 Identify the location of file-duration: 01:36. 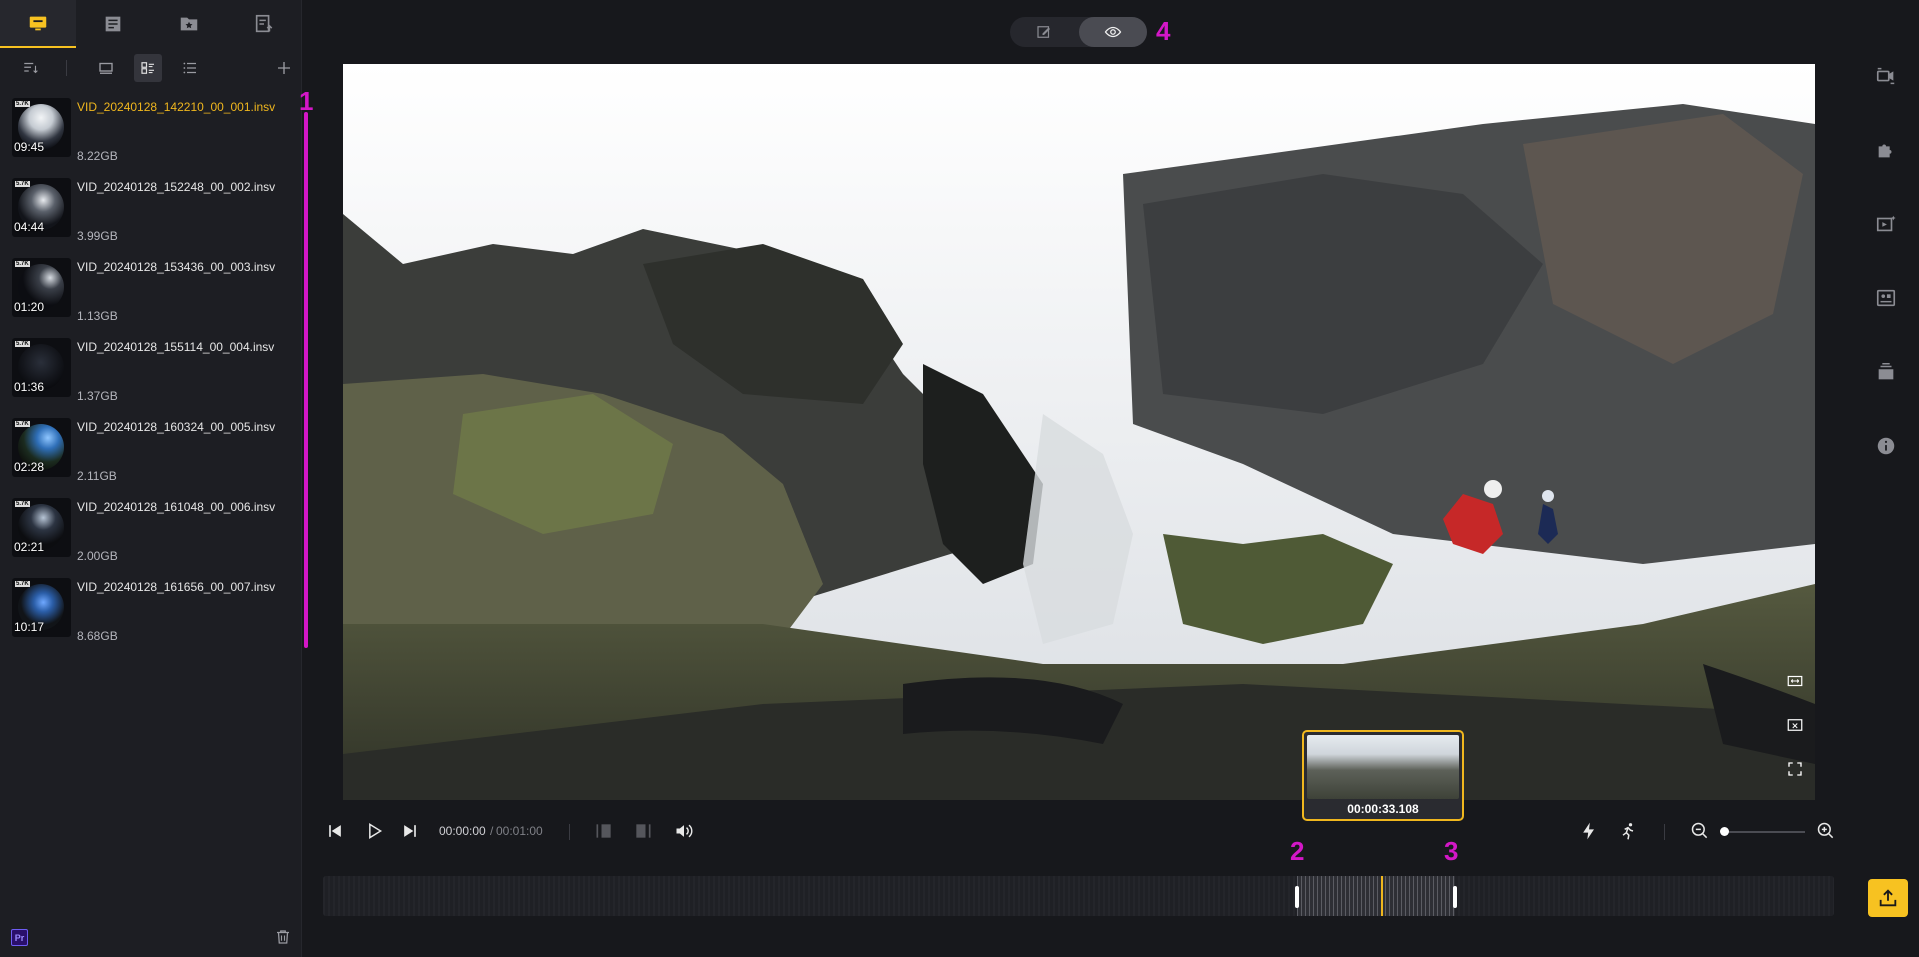
(29, 387).